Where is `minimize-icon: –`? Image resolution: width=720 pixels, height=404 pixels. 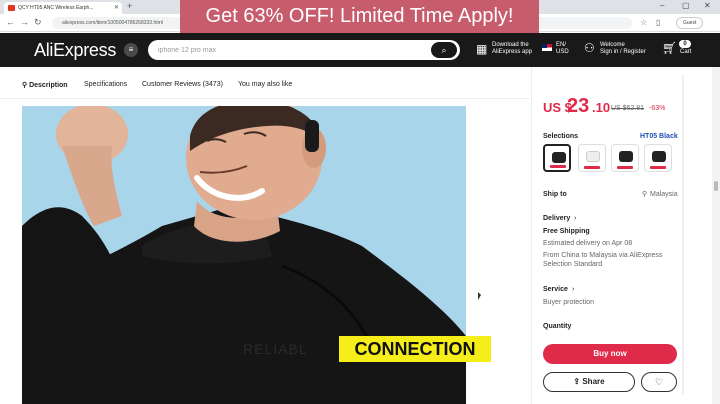
minimize-icon: – is located at coordinates (662, 5).